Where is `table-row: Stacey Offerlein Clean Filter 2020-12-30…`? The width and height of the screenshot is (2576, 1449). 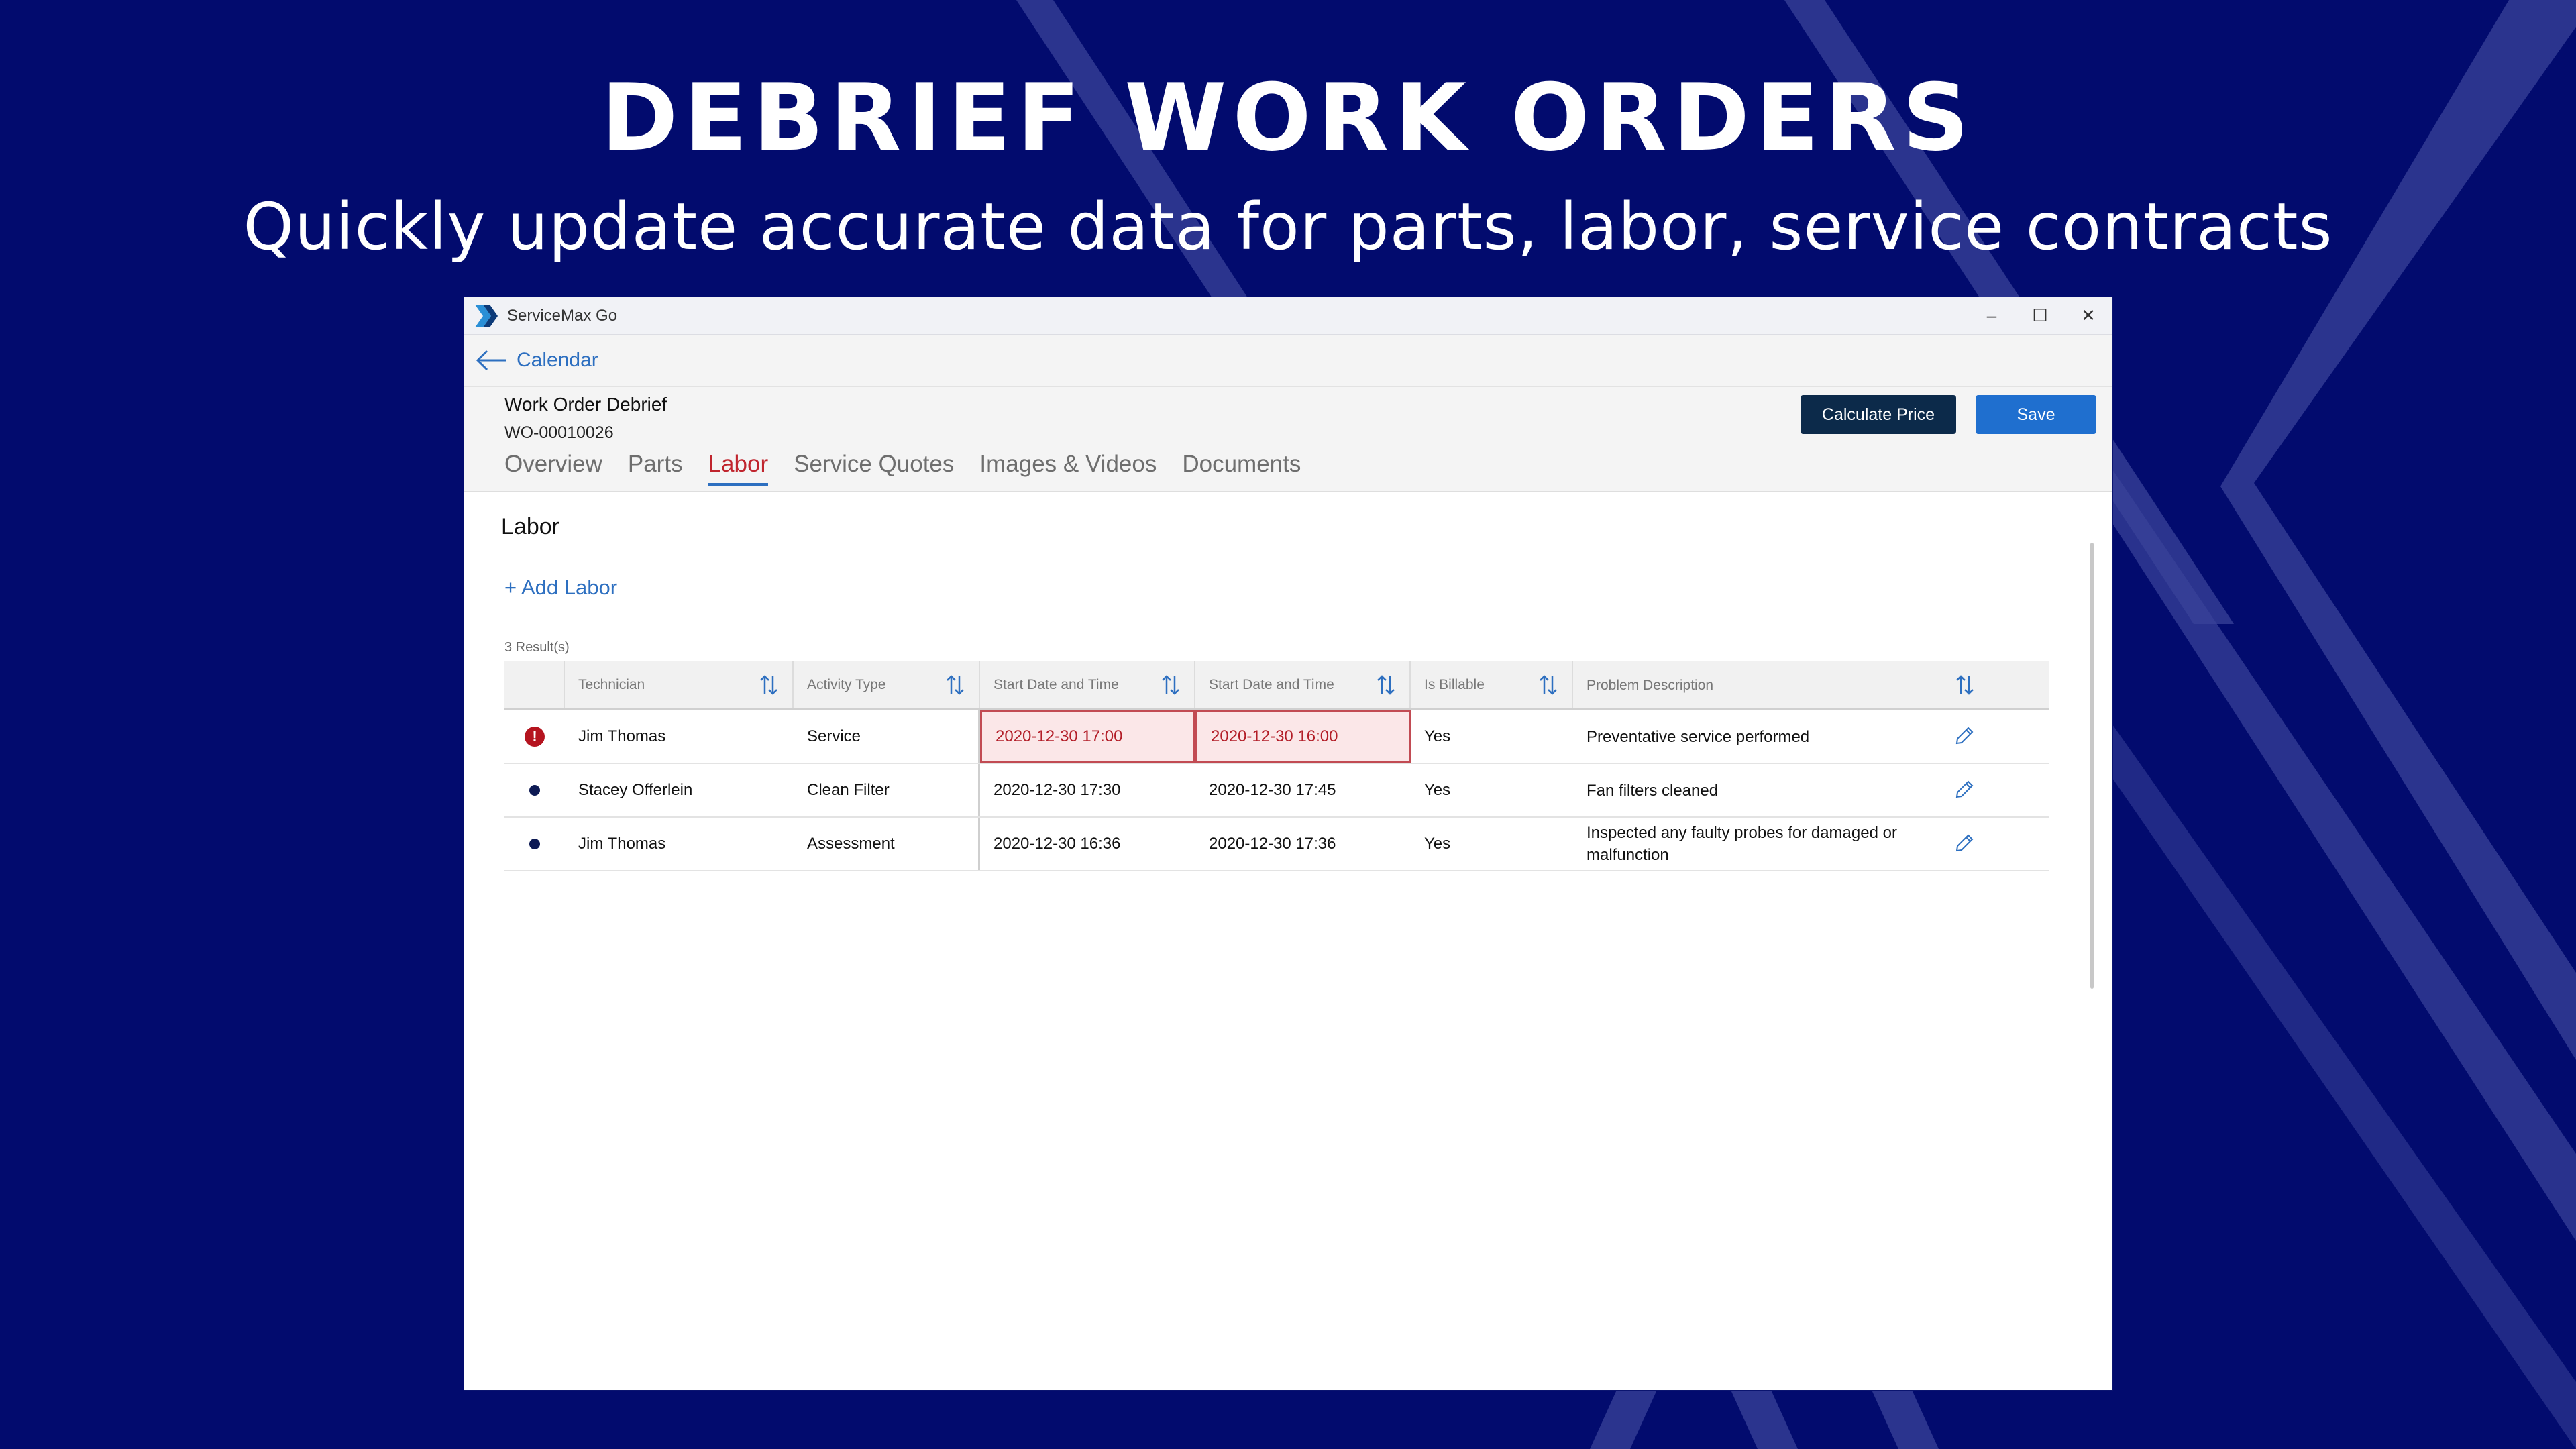
table-row: Stacey Offerlein Clean Filter 2020-12-30… is located at coordinates (1276, 791).